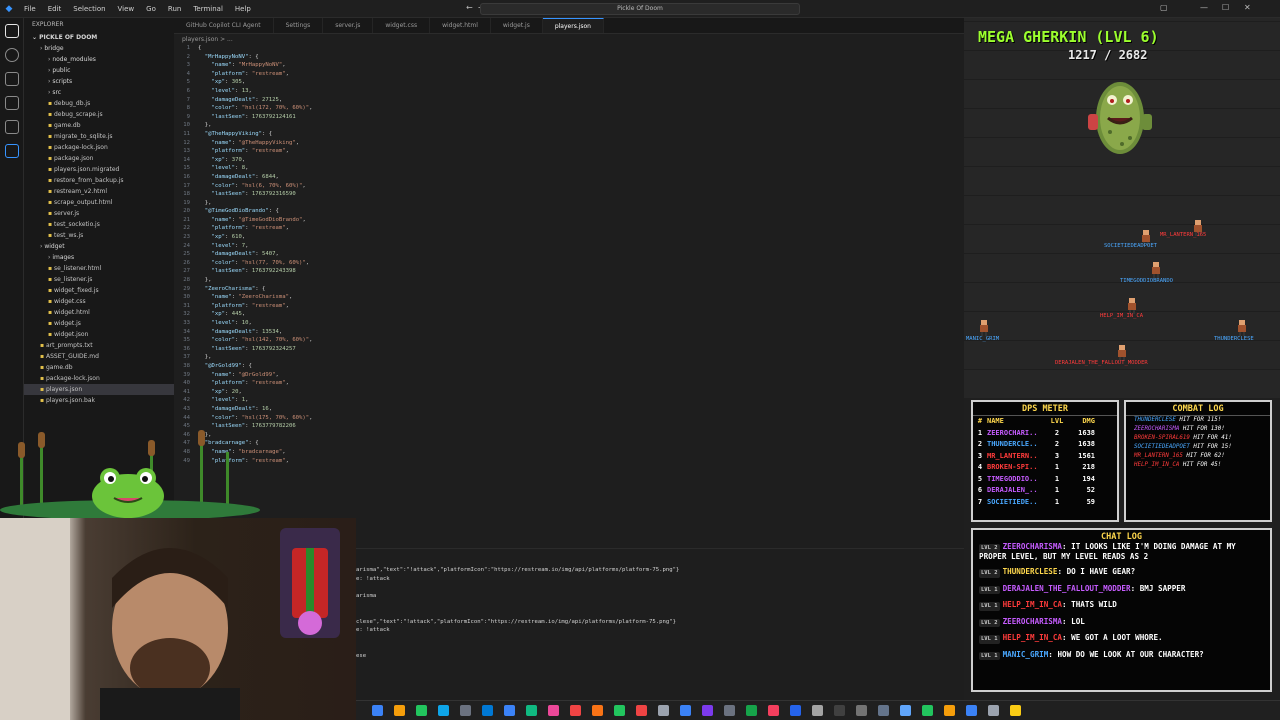  Describe the element at coordinates (12, 79) in the screenshot. I see `source-control-icon` at that location.